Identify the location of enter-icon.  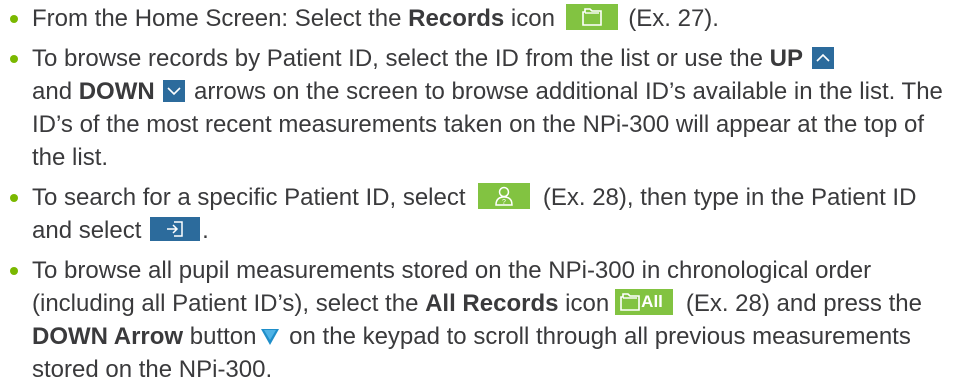
(175, 229).